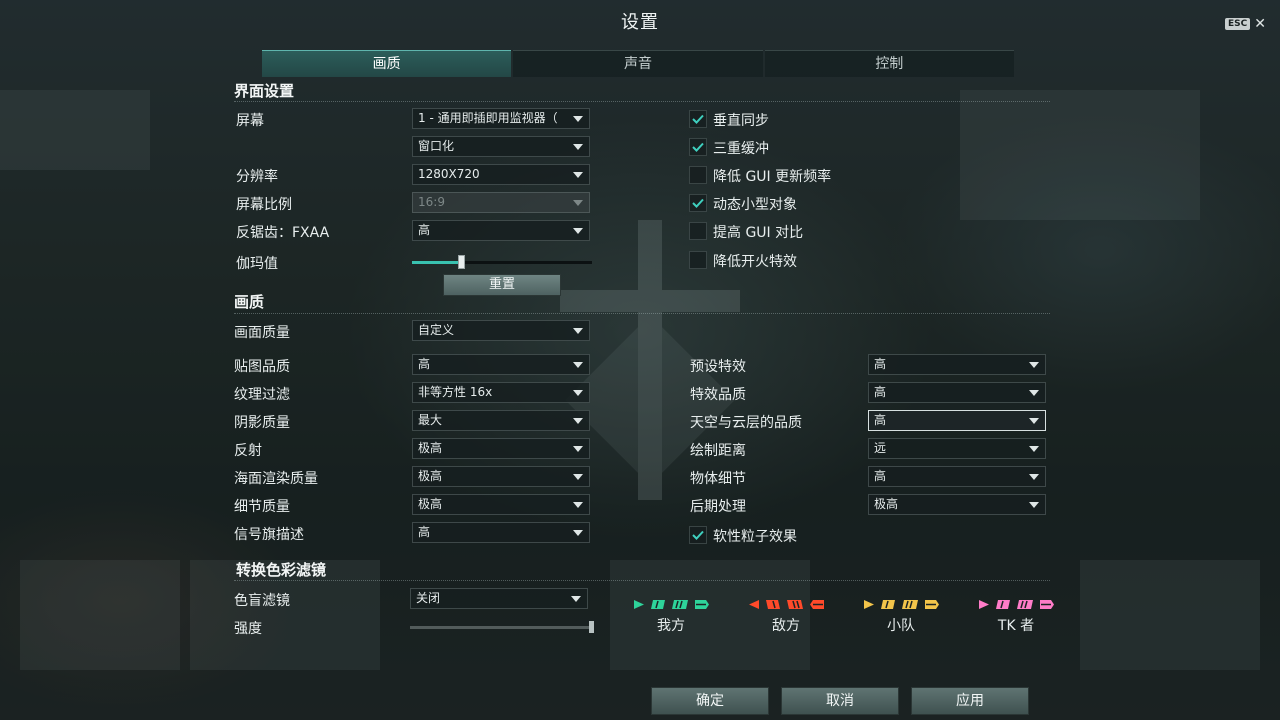  Describe the element at coordinates (501, 230) in the screenshot. I see `antialias-dropdown: 高` at that location.